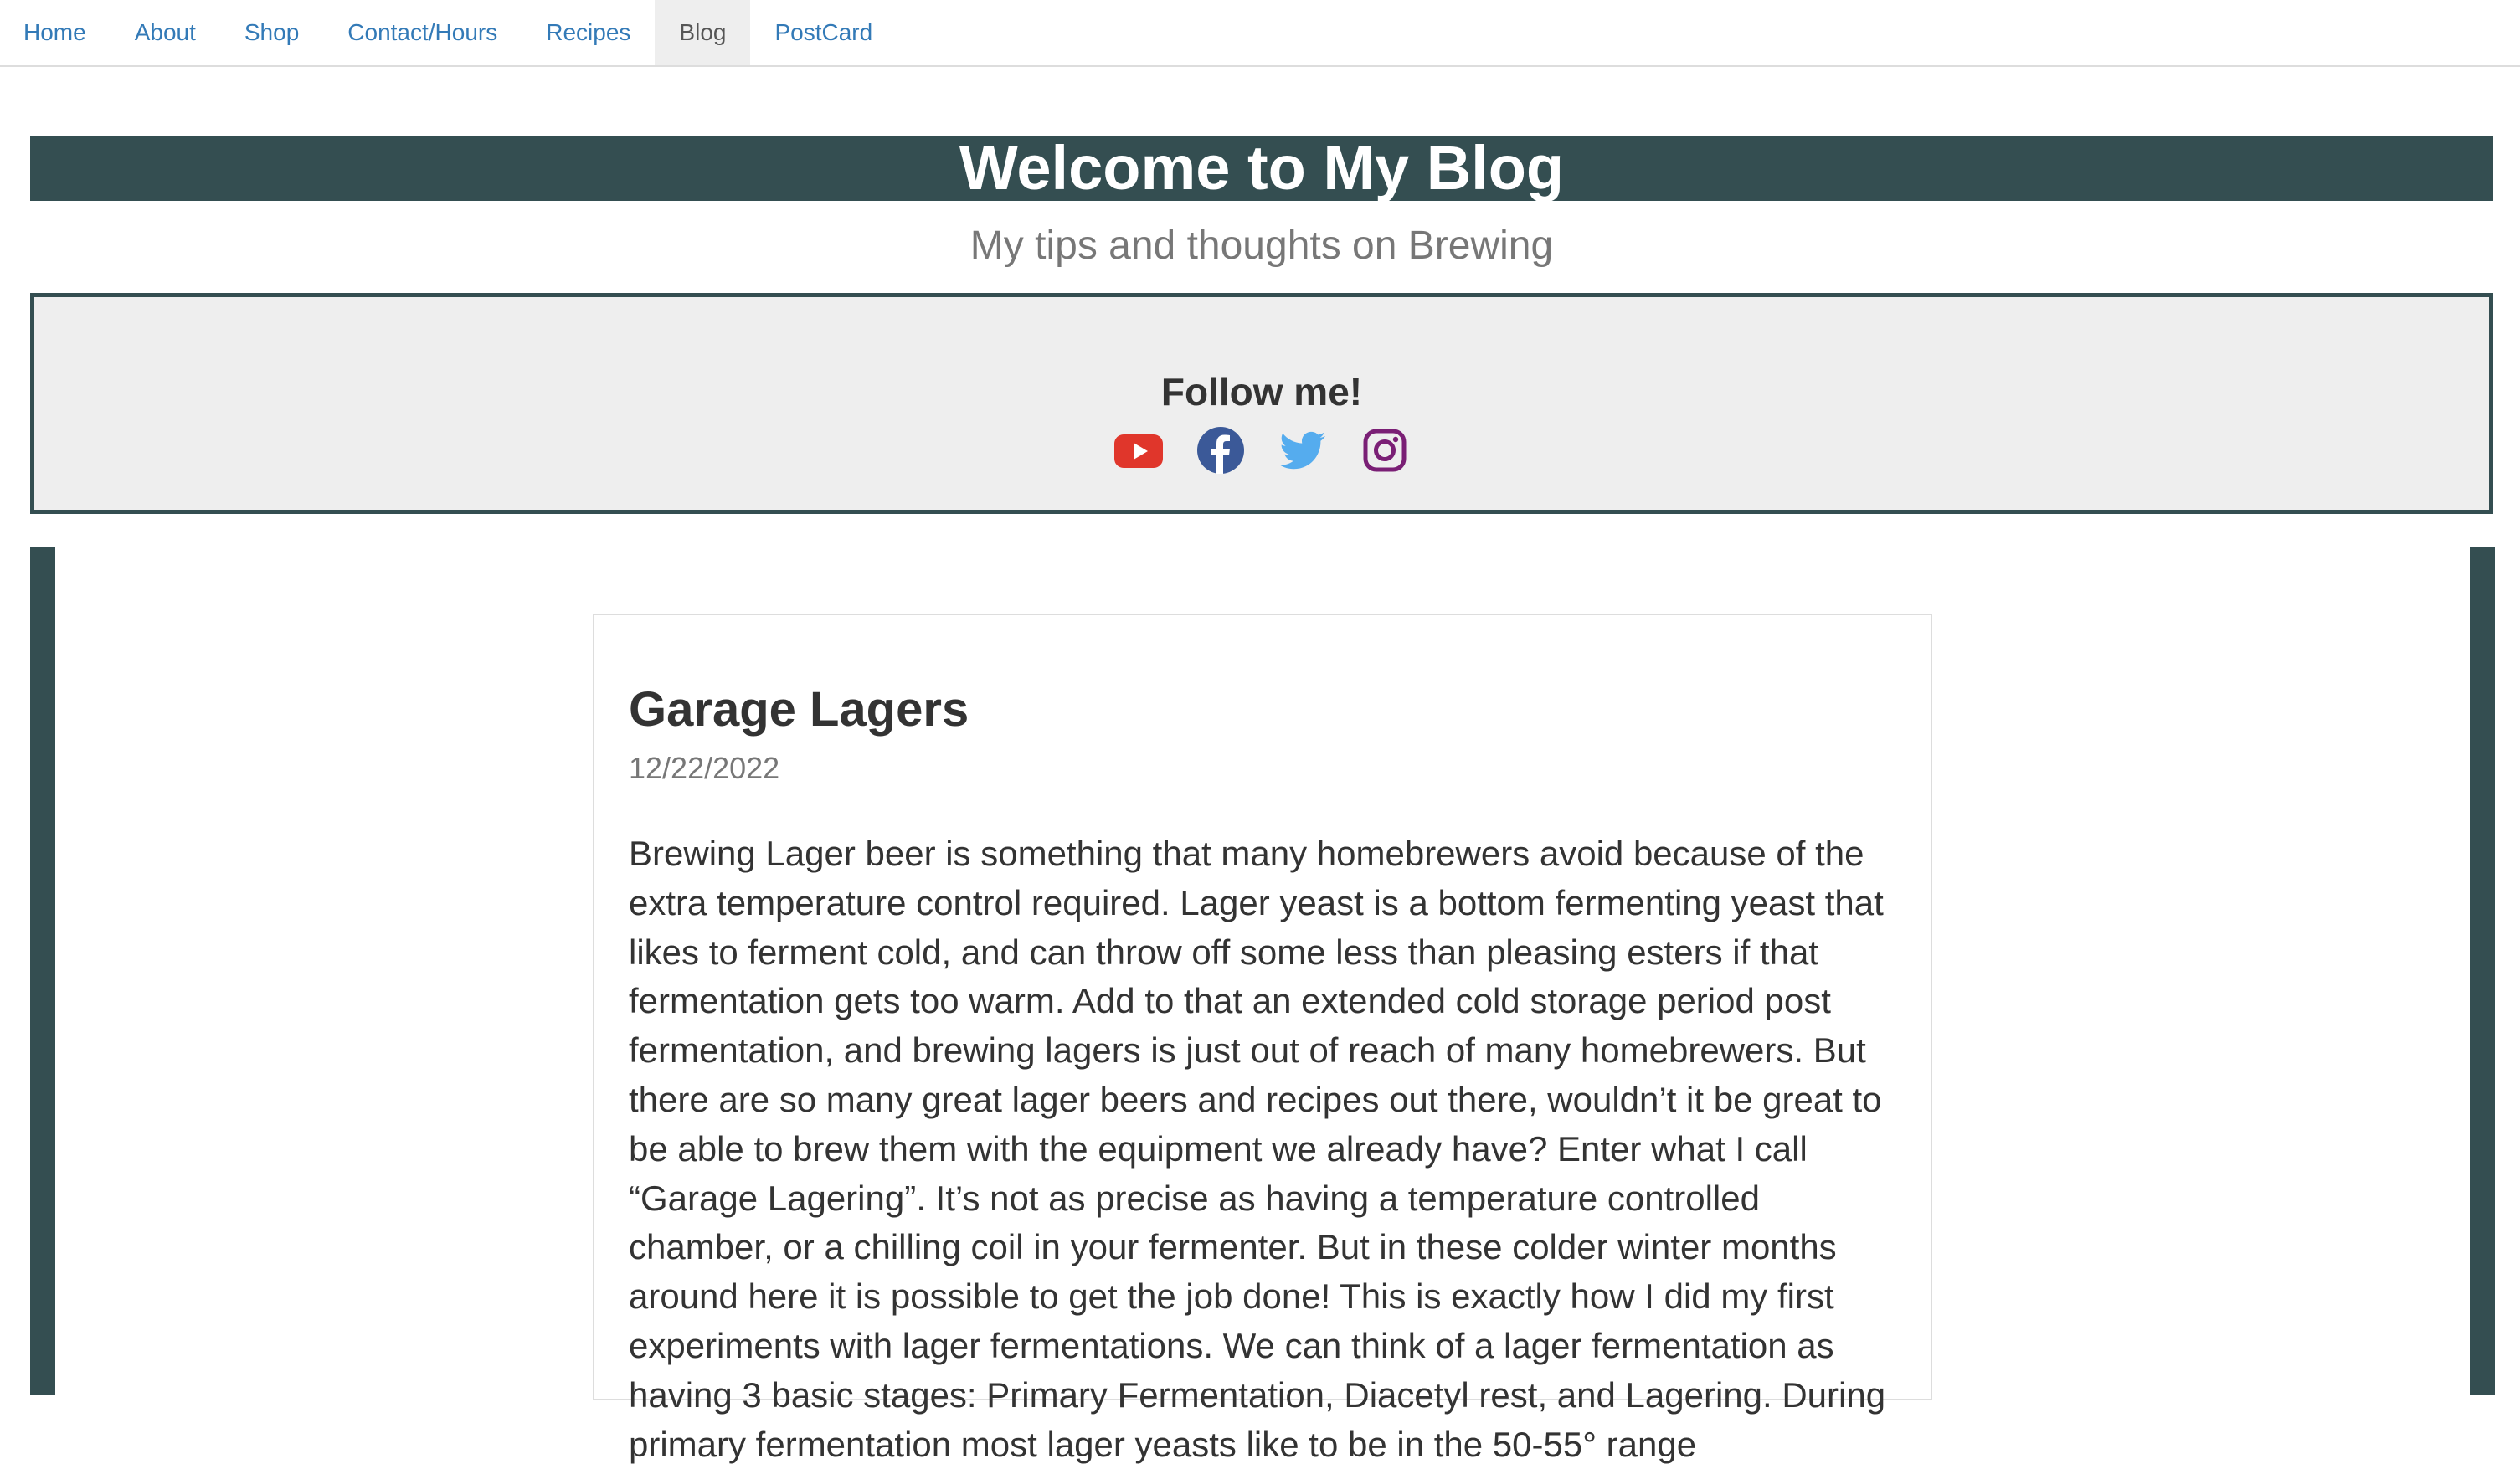 The width and height of the screenshot is (2520, 1469). Describe the element at coordinates (165, 32) in the screenshot. I see `nav-item-about: About` at that location.